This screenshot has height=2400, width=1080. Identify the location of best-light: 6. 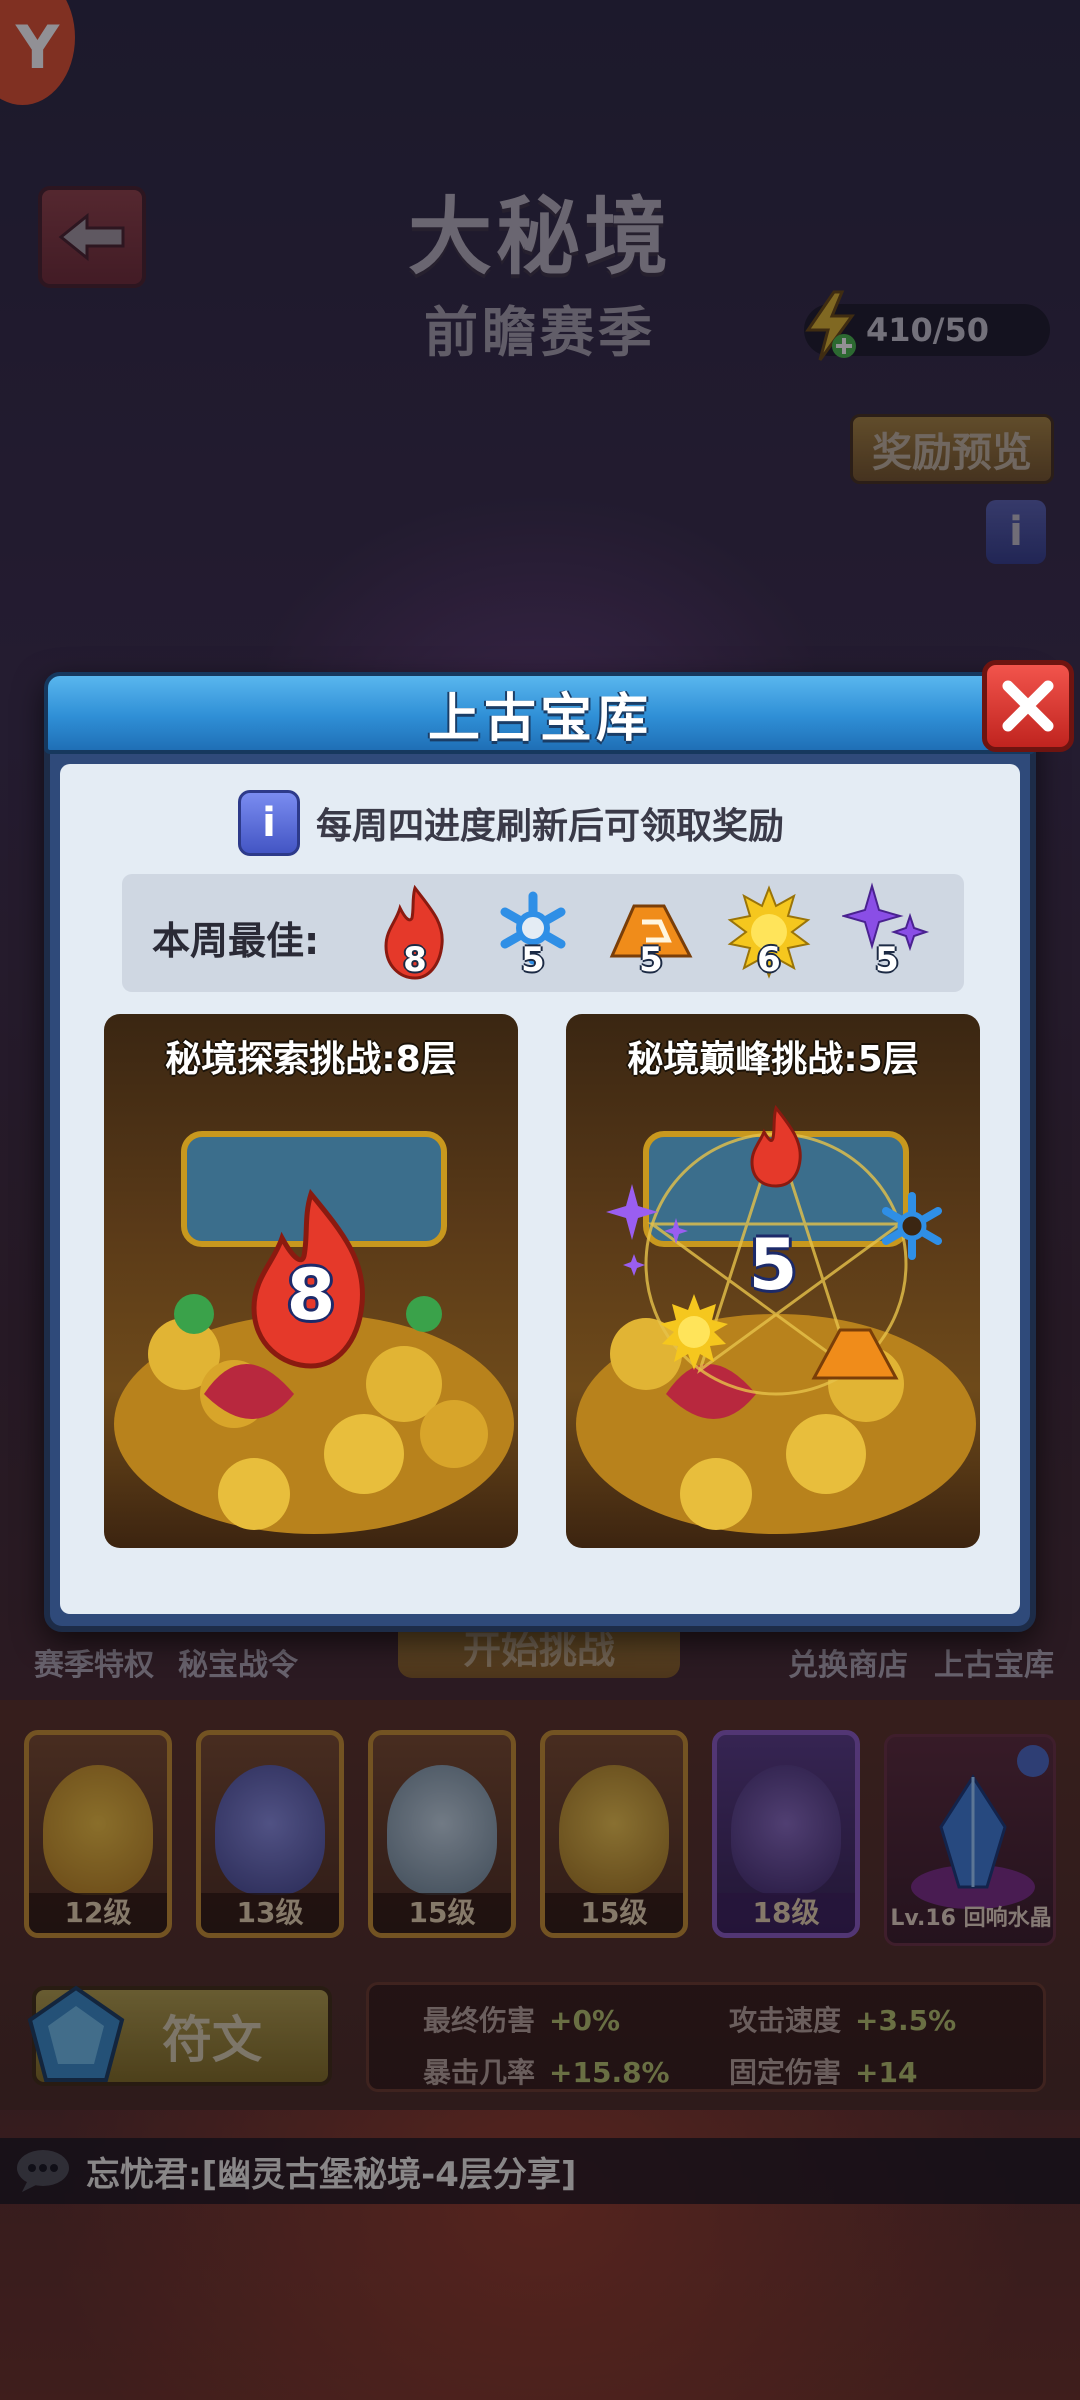
(769, 934).